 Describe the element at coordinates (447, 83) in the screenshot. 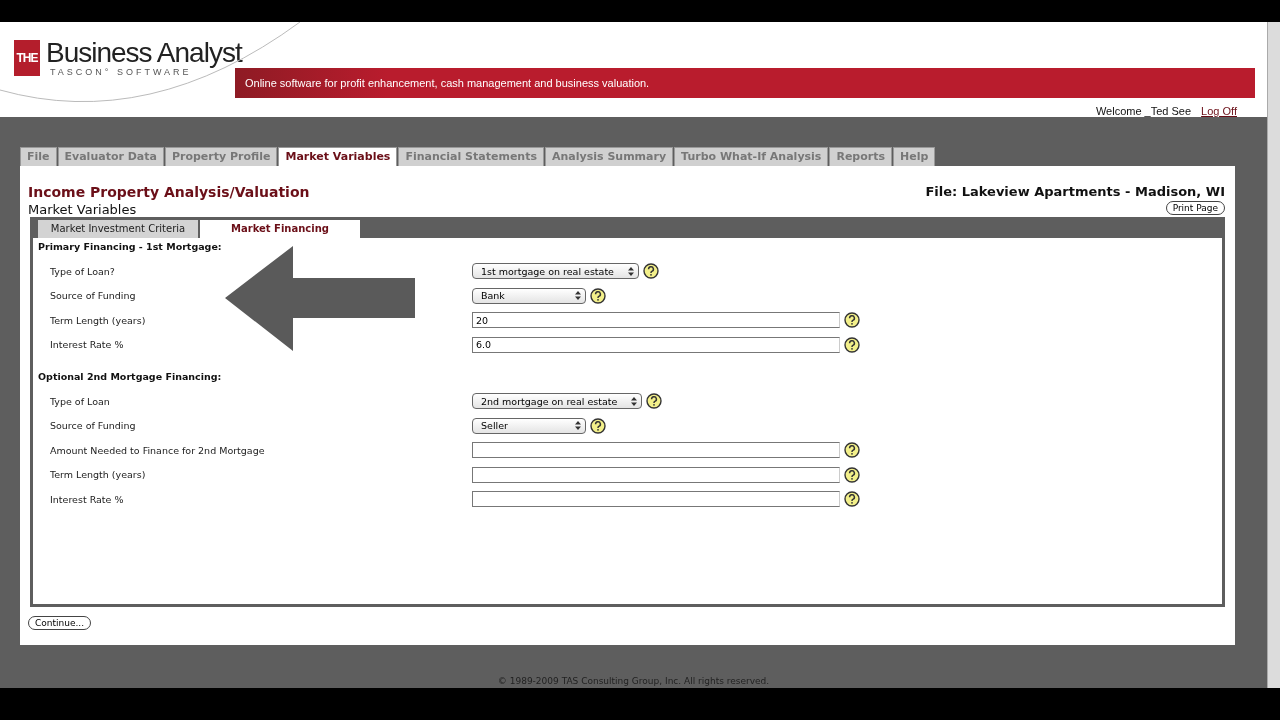

I see `tagline: Online software for profit enhancement, cash management and business valuation.` at that location.